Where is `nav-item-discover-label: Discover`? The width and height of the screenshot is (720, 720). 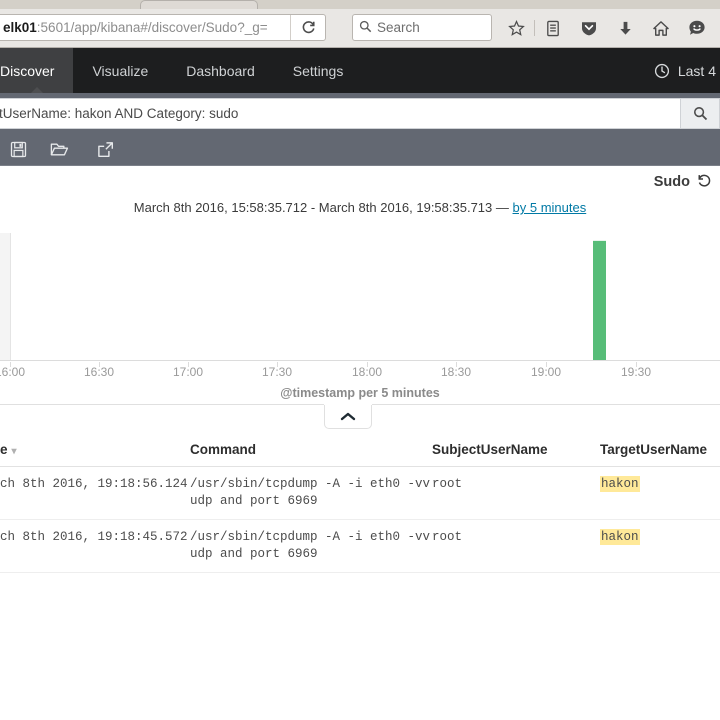
nav-item-discover-label: Discover is located at coordinates (27, 70).